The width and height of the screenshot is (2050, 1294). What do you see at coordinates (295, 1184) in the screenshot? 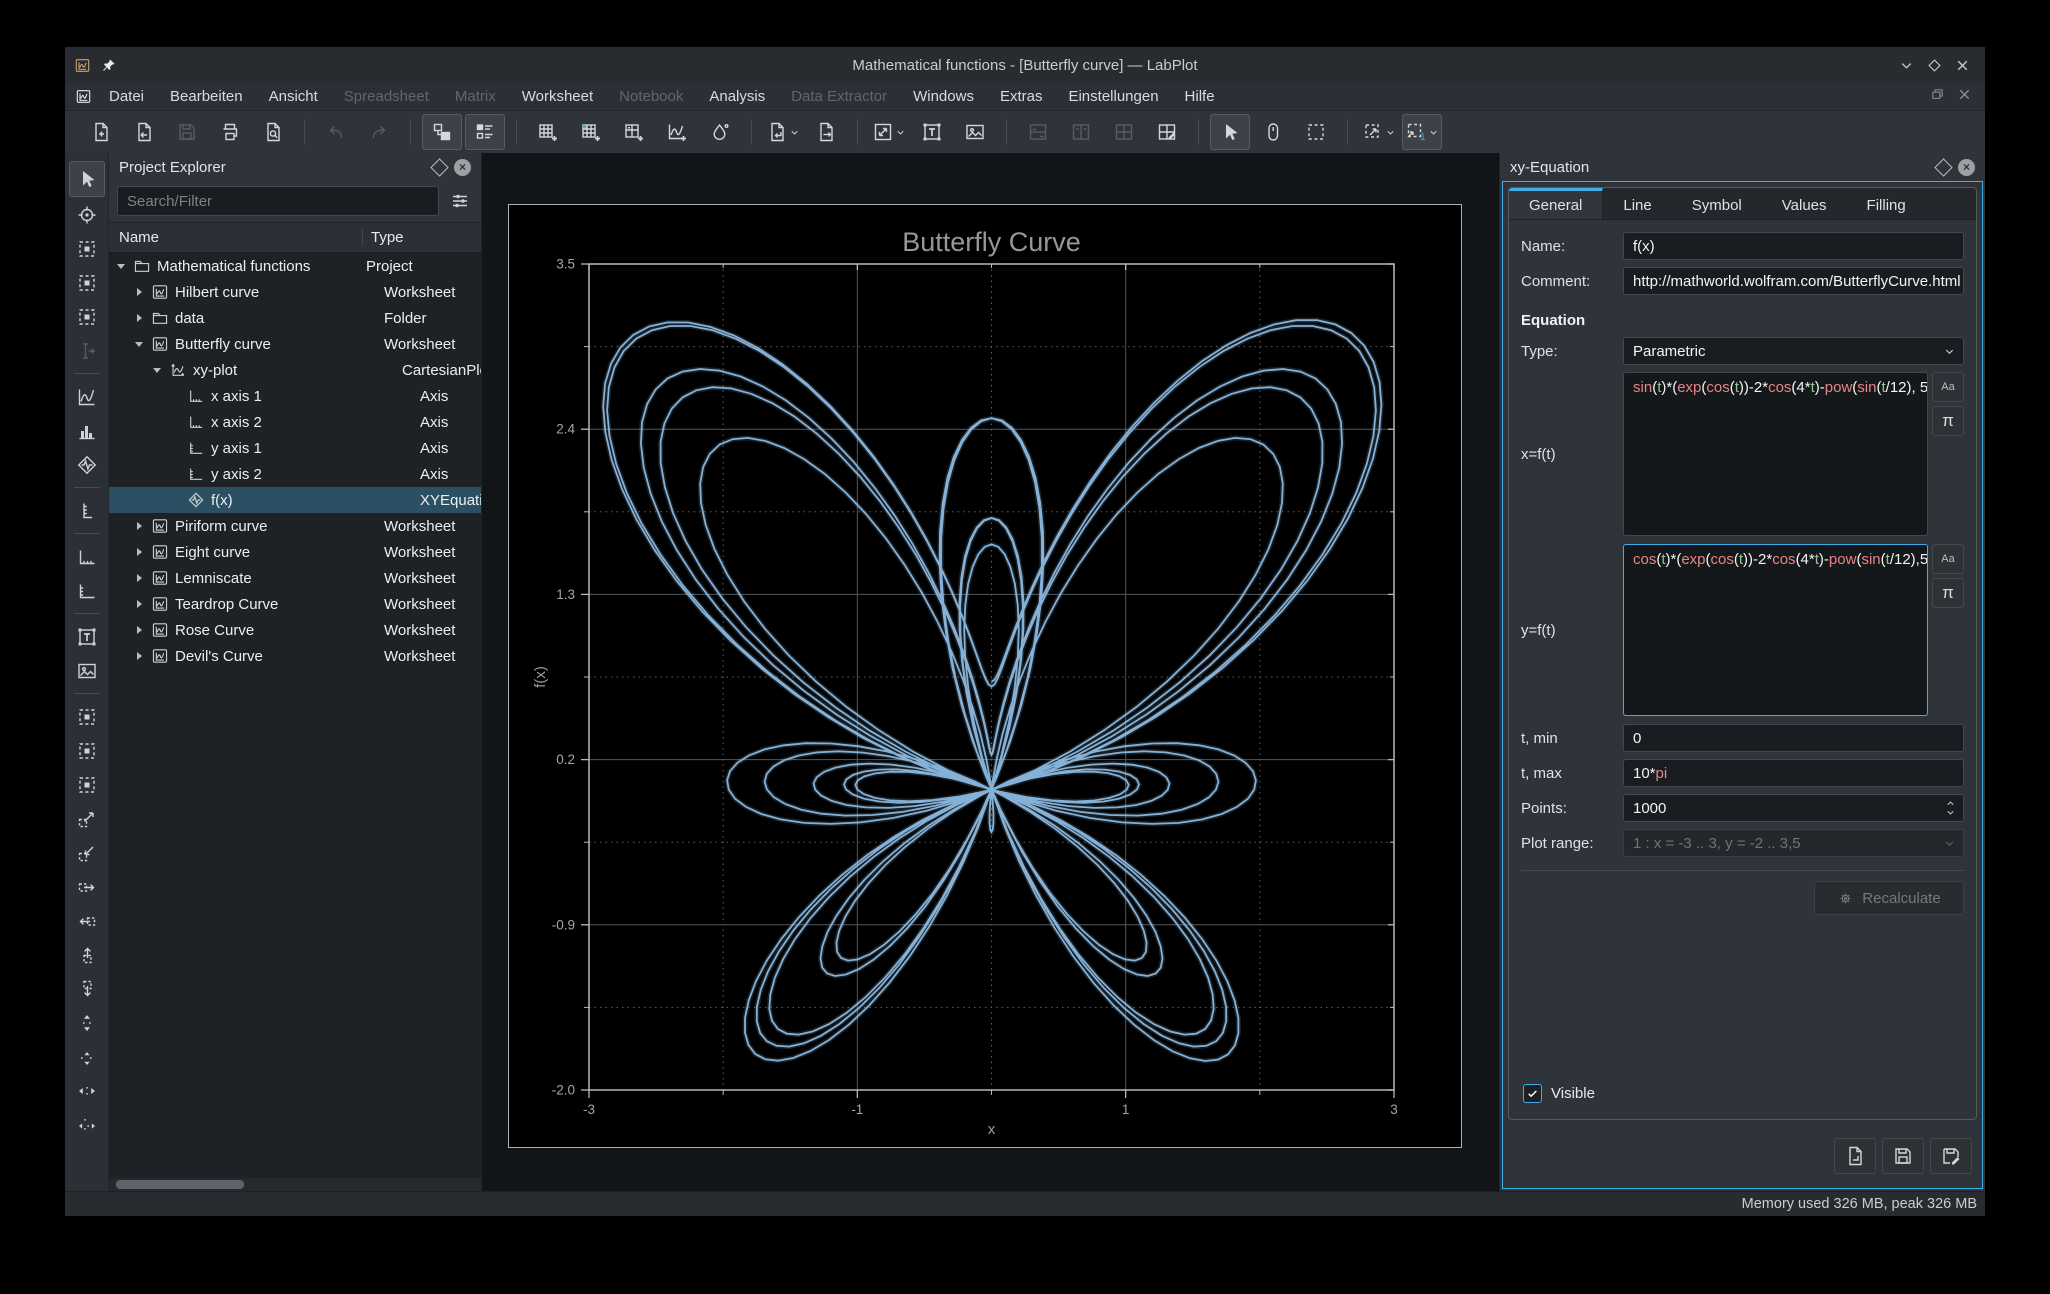
I see `horizontal-scrollbar` at bounding box center [295, 1184].